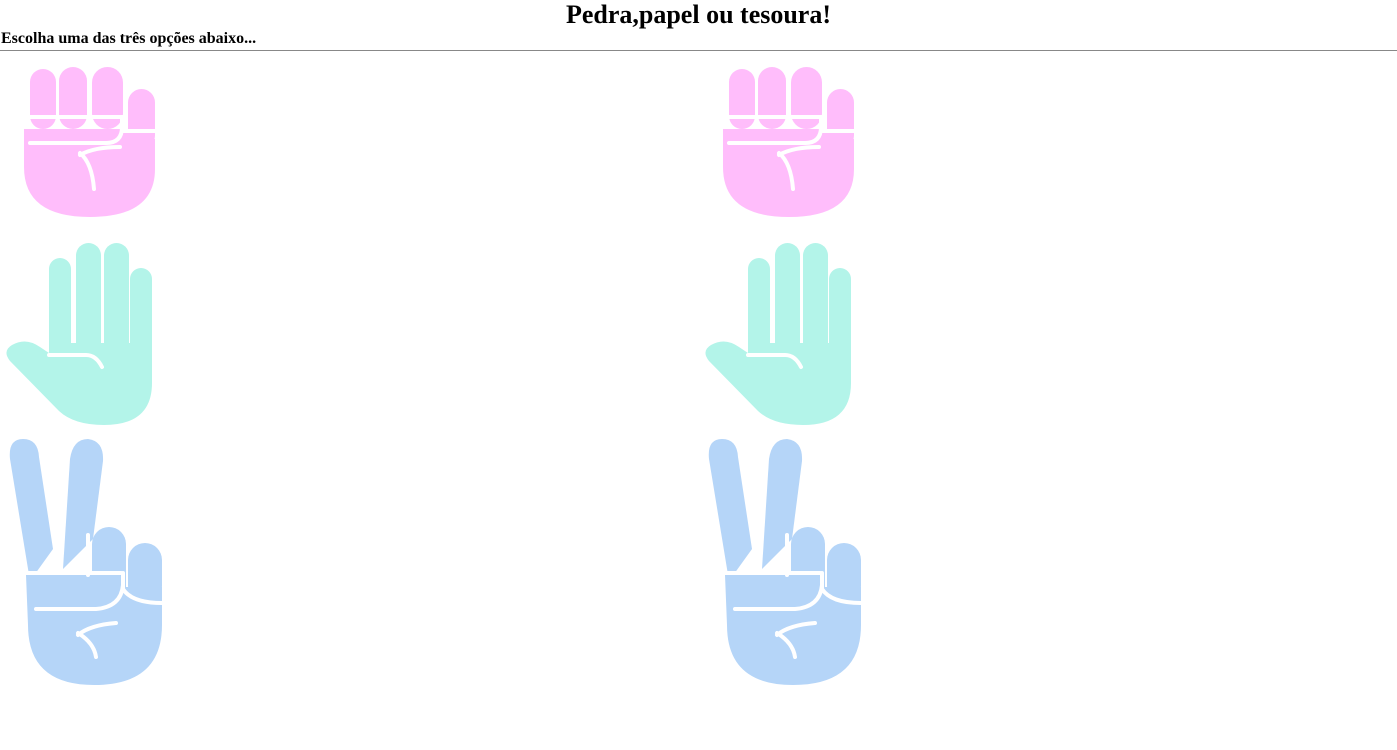 Image resolution: width=1397 pixels, height=750 pixels. What do you see at coordinates (698, 14) in the screenshot?
I see `page-title: Pedra,papel ou tesoura!` at bounding box center [698, 14].